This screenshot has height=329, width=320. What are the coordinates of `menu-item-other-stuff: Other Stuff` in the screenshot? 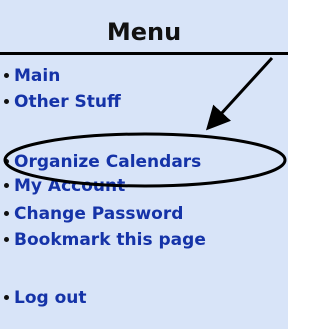 It's located at (62, 102).